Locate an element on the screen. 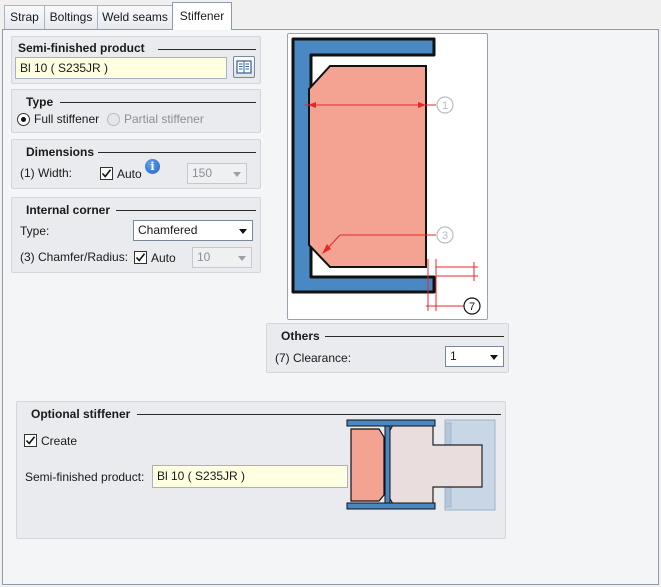 This screenshot has height=587, width=661. full-stiffener-label: Full stiffener is located at coordinates (67, 119).